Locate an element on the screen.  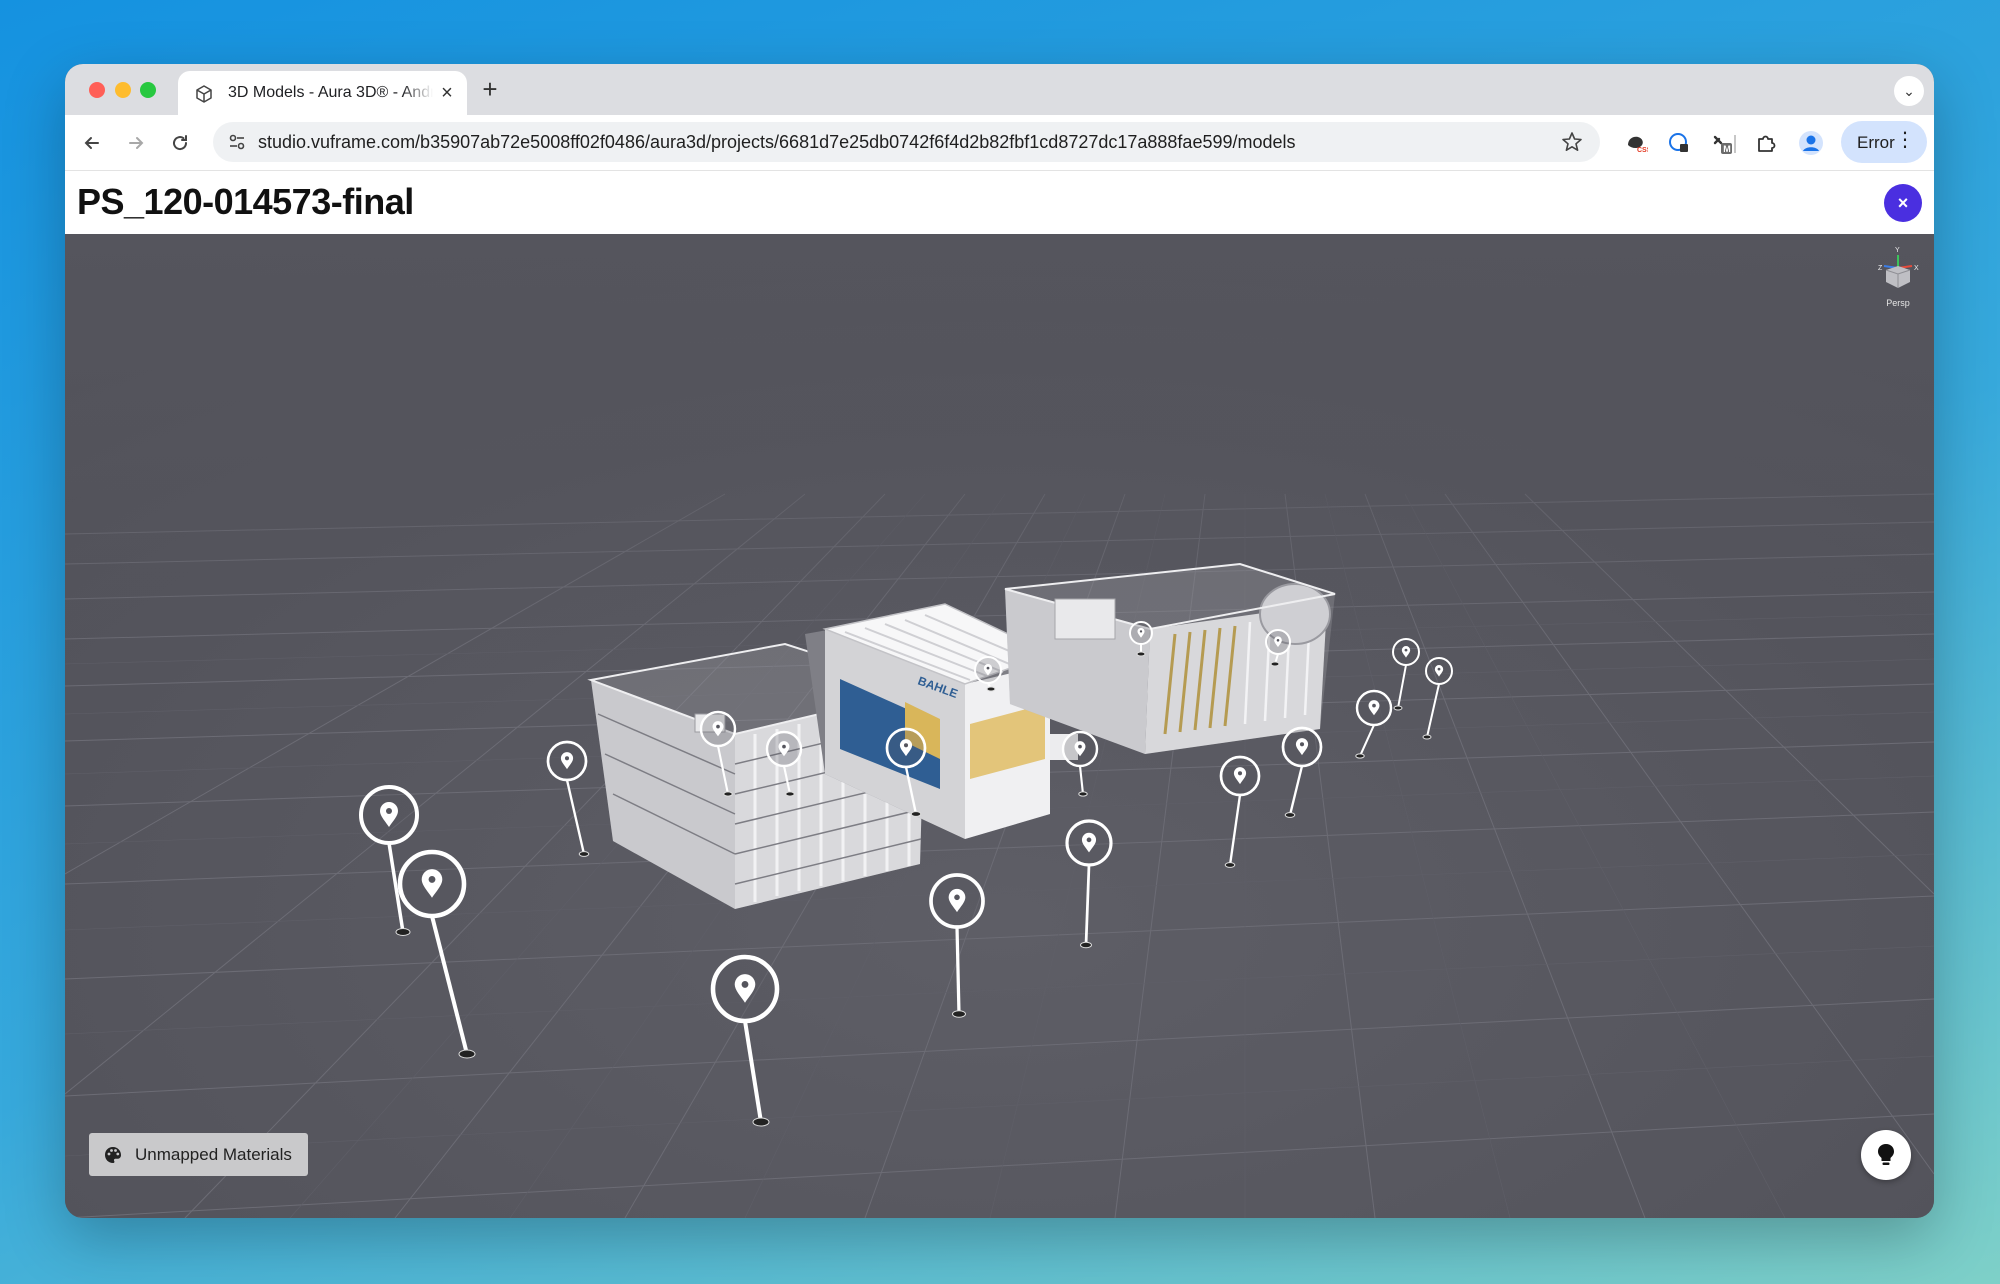
arrow-left-icon is located at coordinates (91, 143).